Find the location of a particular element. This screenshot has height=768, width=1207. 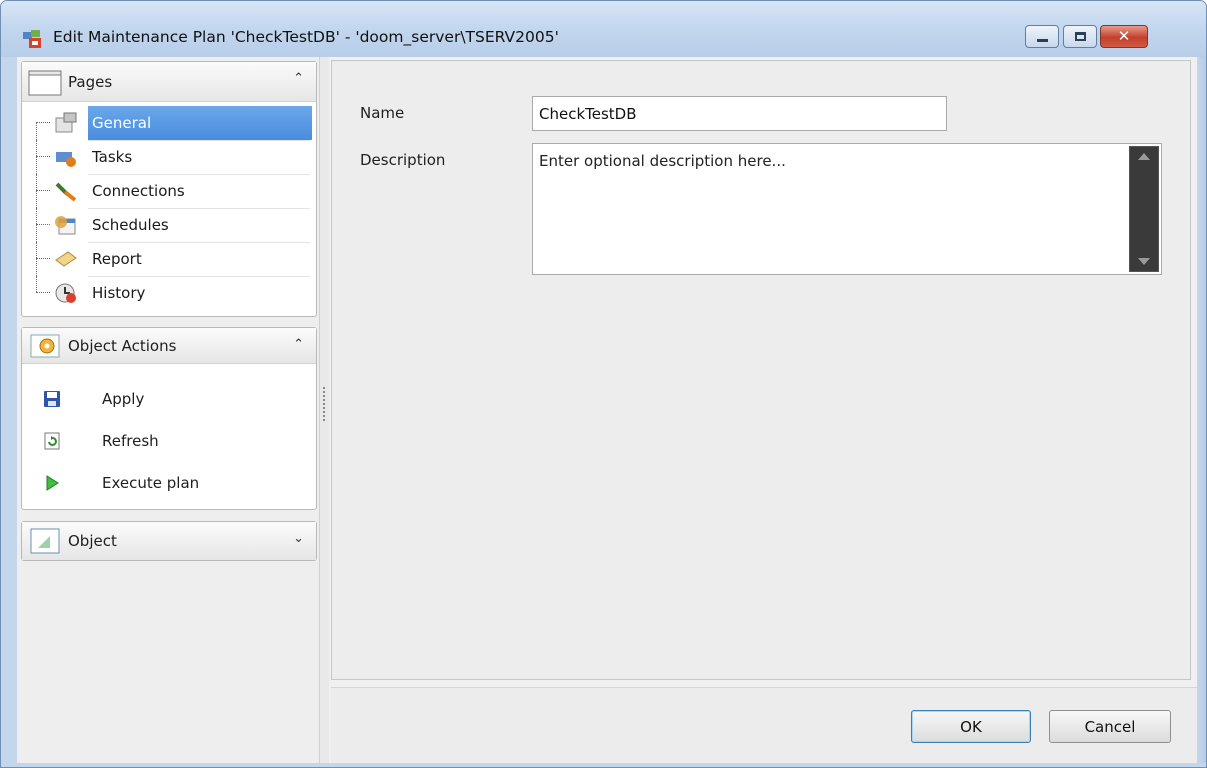

maximize-button is located at coordinates (1080, 36).